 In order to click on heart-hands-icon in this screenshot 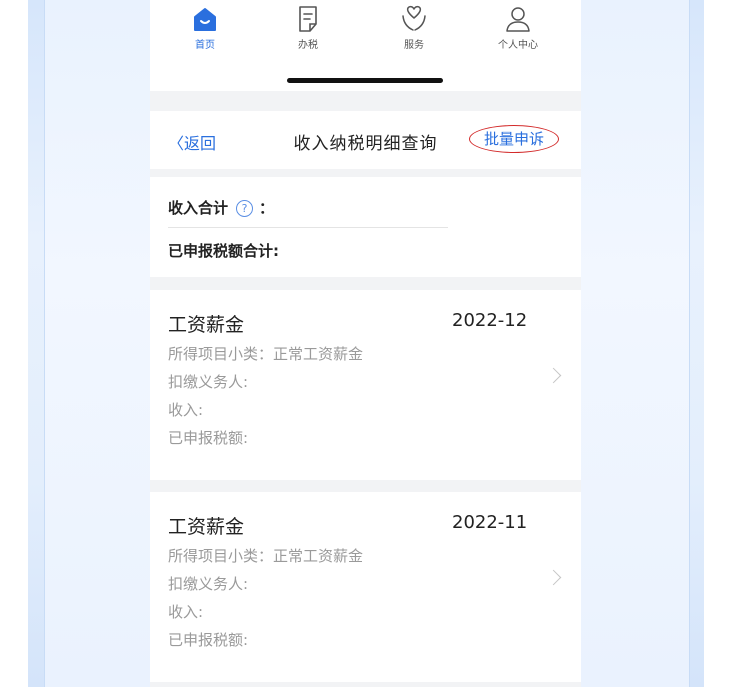, I will do `click(414, 18)`.